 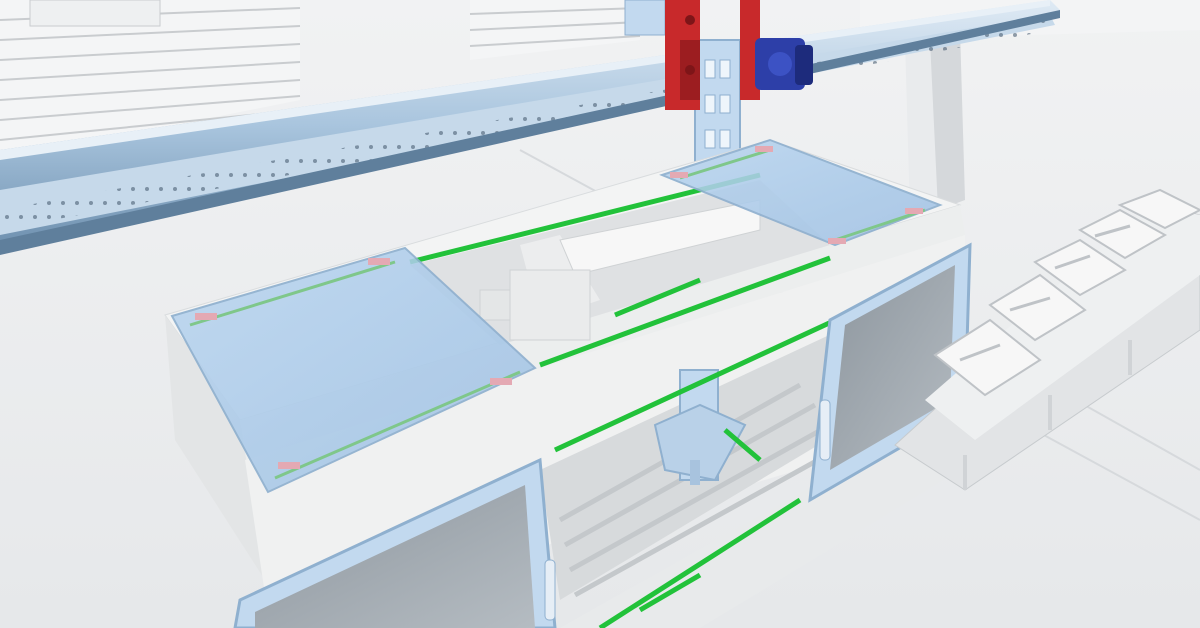 I want to click on gantry-pillar, so click(x=935, y=122).